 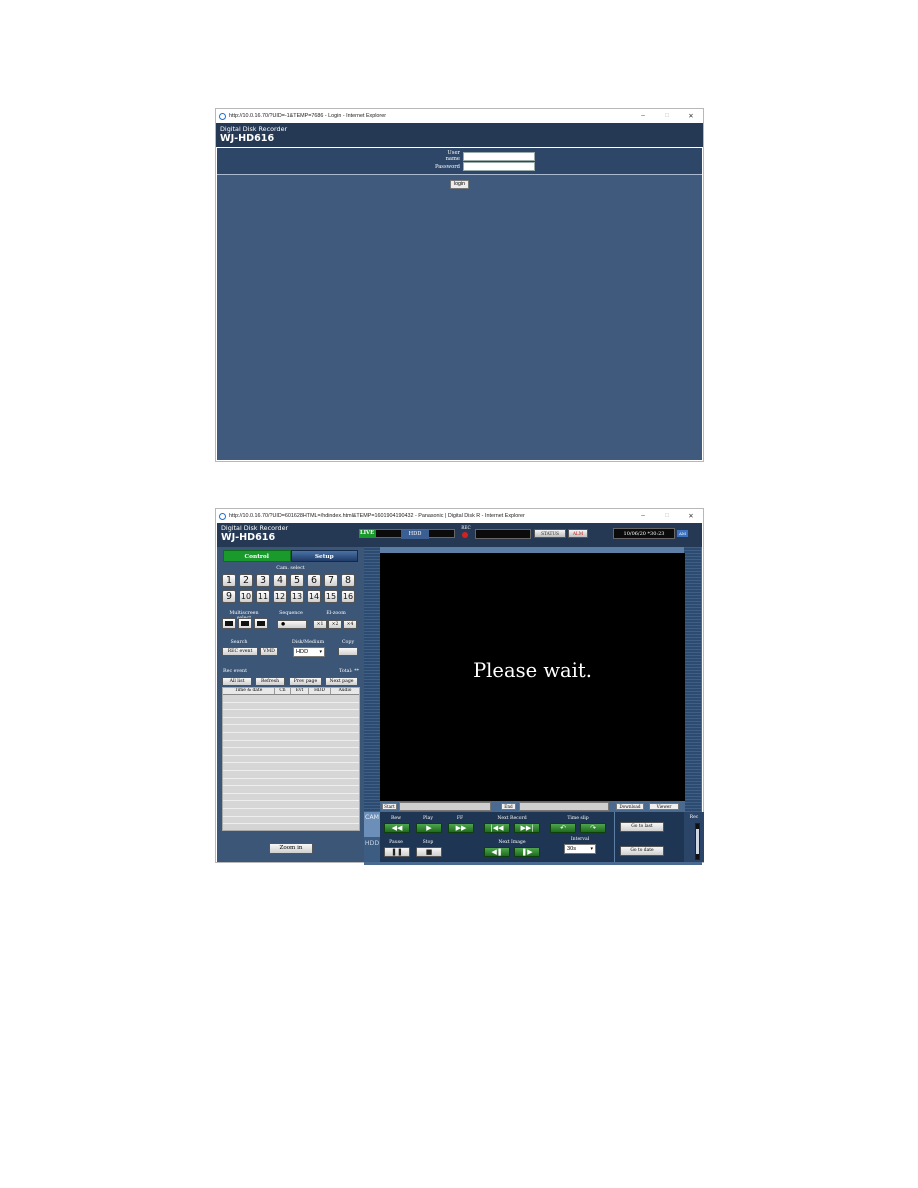 What do you see at coordinates (297, 596) in the screenshot?
I see `camera-13-button: 13` at bounding box center [297, 596].